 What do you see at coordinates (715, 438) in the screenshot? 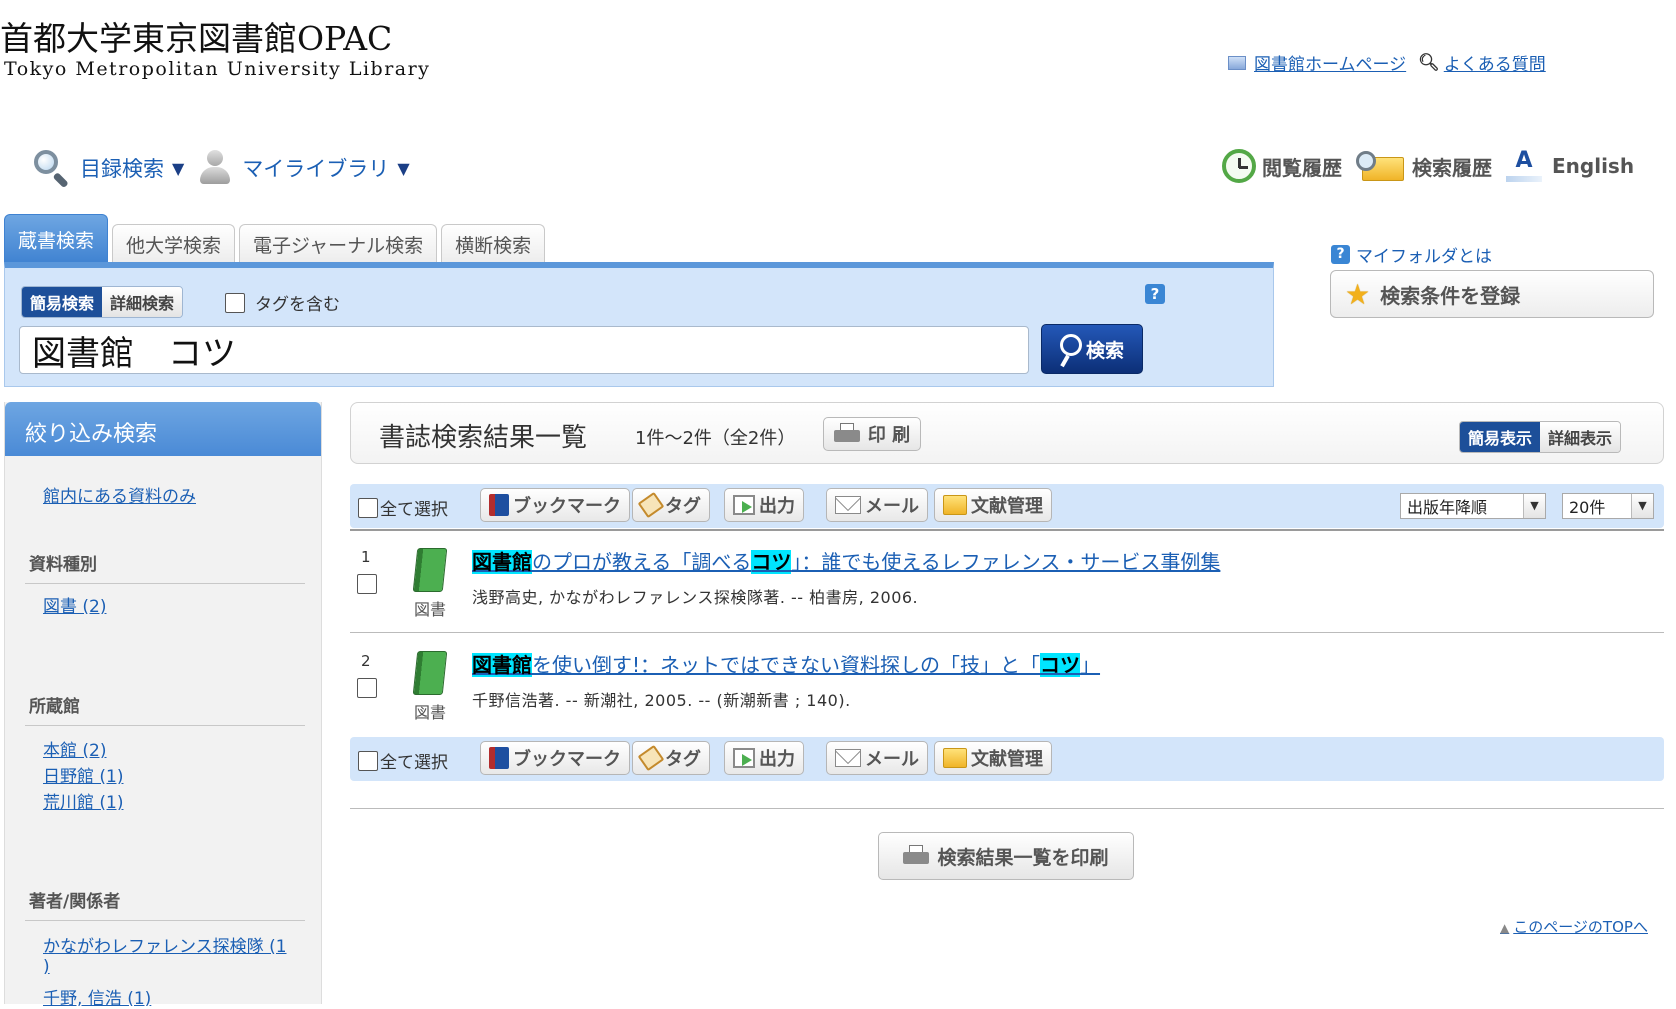
I see `results-count: 1件～2件（全2件）` at bounding box center [715, 438].